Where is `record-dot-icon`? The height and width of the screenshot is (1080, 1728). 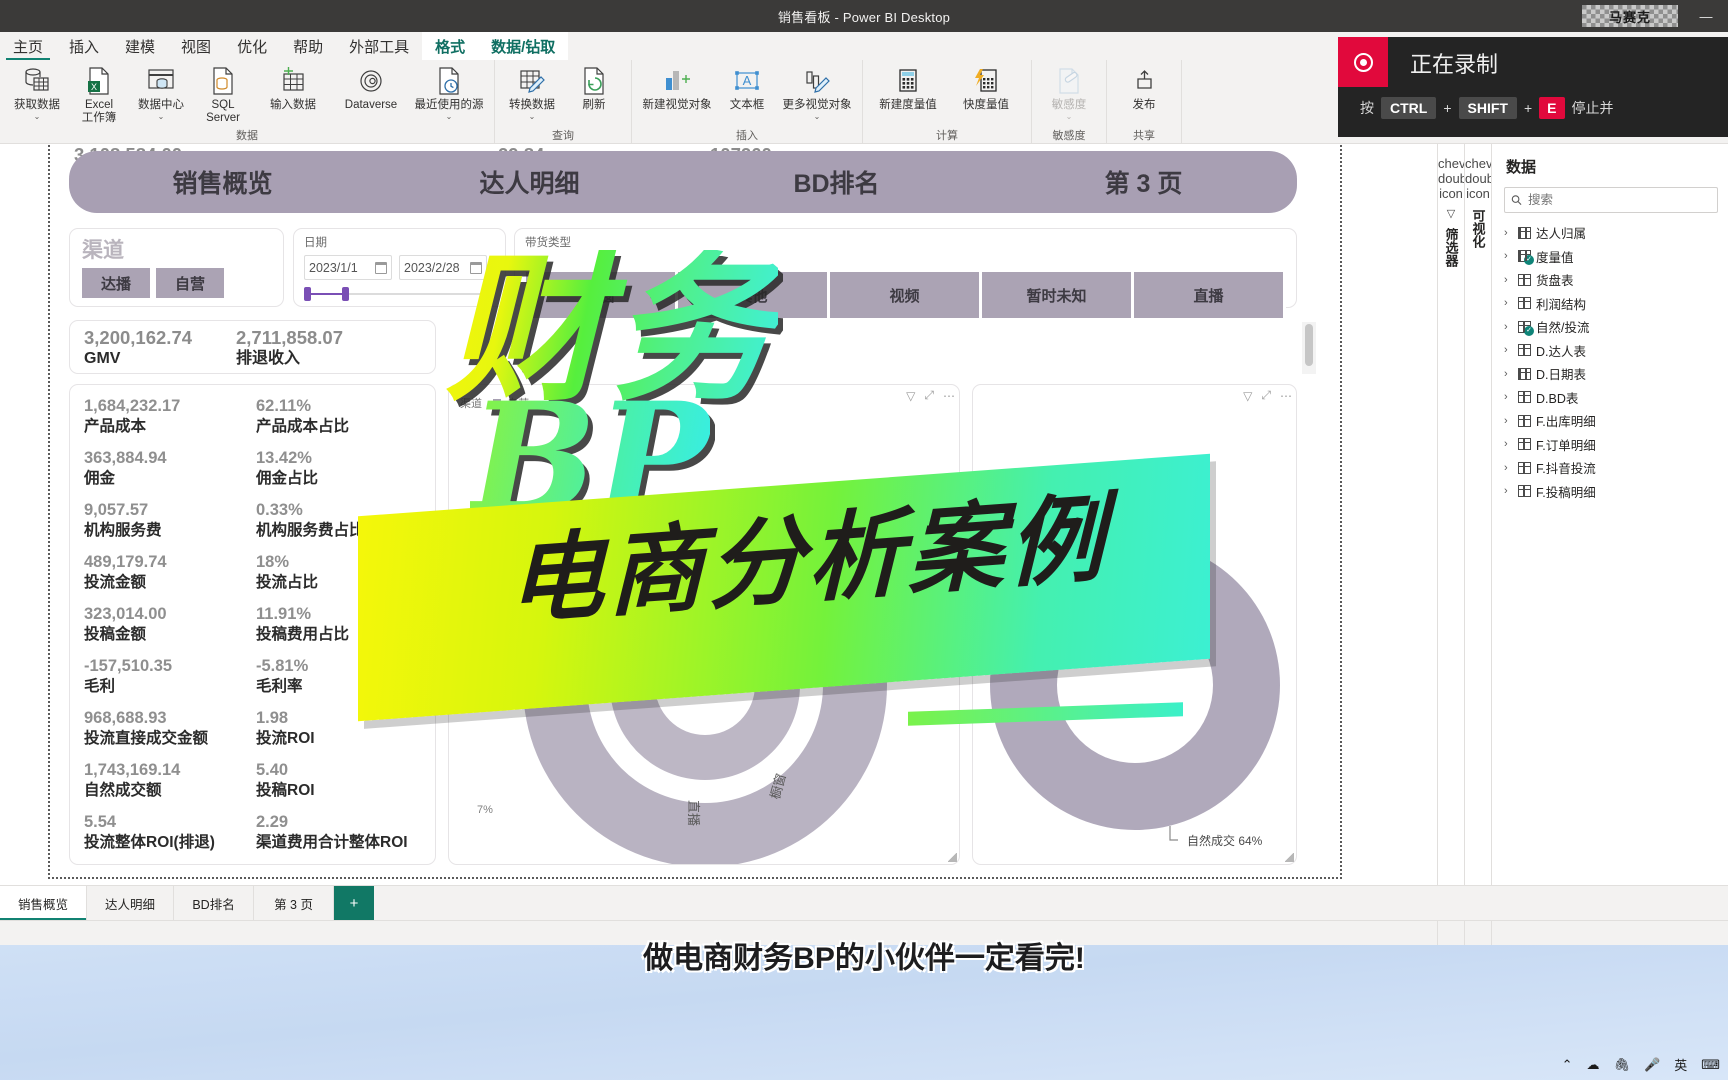
record-dot-icon is located at coordinates (1363, 62).